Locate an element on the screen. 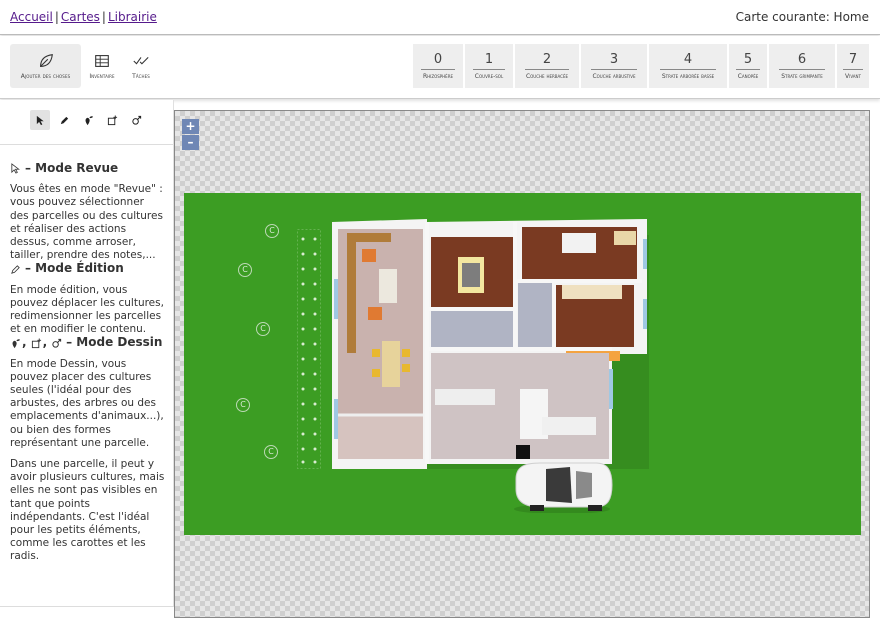 The height and width of the screenshot is (628, 880). draw-animal-button is located at coordinates (136, 120).